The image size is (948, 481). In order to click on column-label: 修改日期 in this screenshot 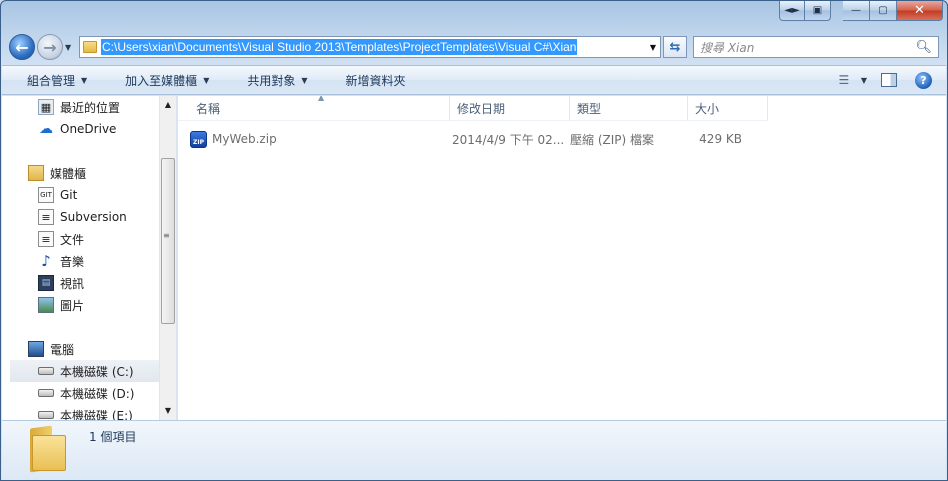, I will do `click(481, 109)`.